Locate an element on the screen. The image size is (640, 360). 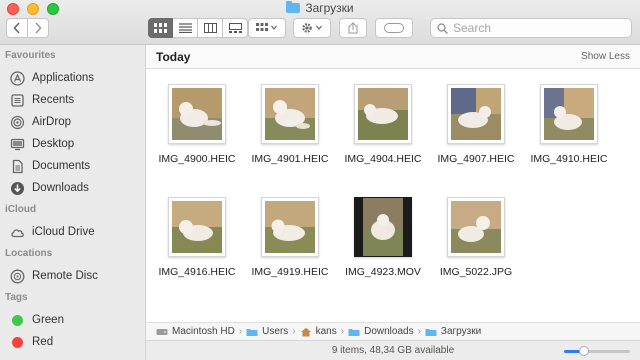
search-input is located at coordinates (538, 28).